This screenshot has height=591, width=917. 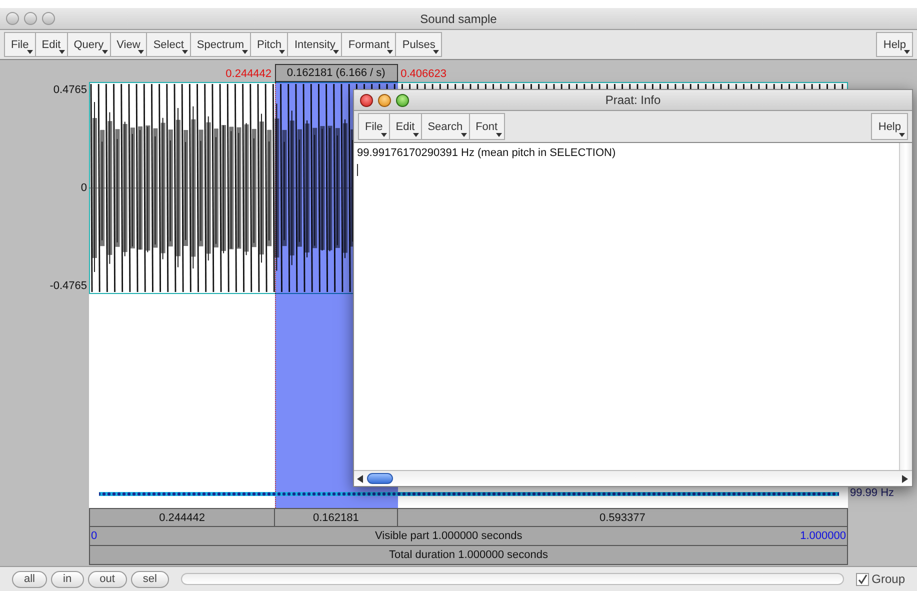 What do you see at coordinates (888, 579) in the screenshot?
I see `group-label: Group` at bounding box center [888, 579].